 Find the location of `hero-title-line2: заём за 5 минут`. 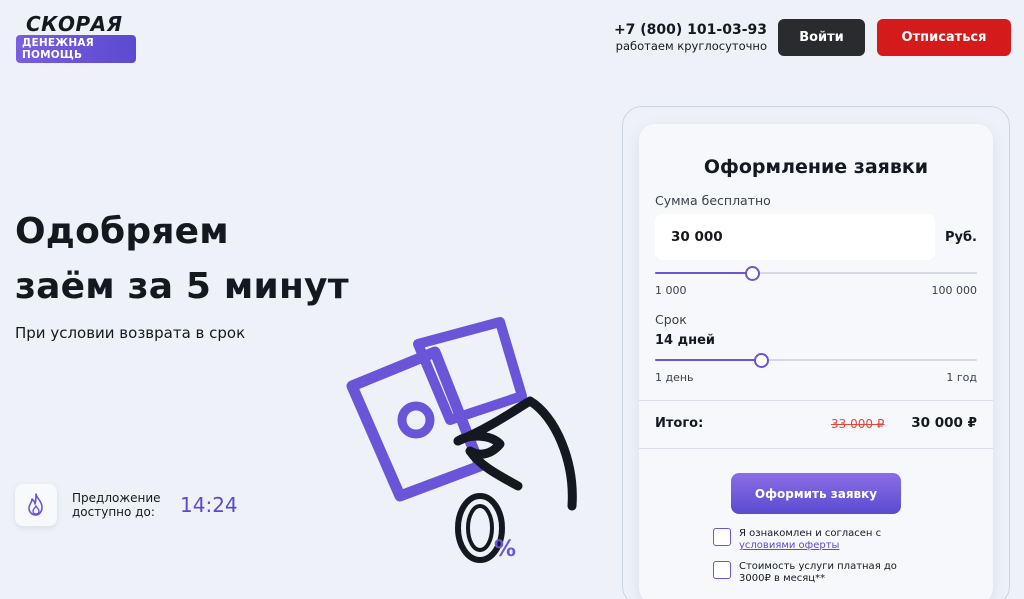

hero-title-line2: заём за 5 минут is located at coordinates (182, 286).